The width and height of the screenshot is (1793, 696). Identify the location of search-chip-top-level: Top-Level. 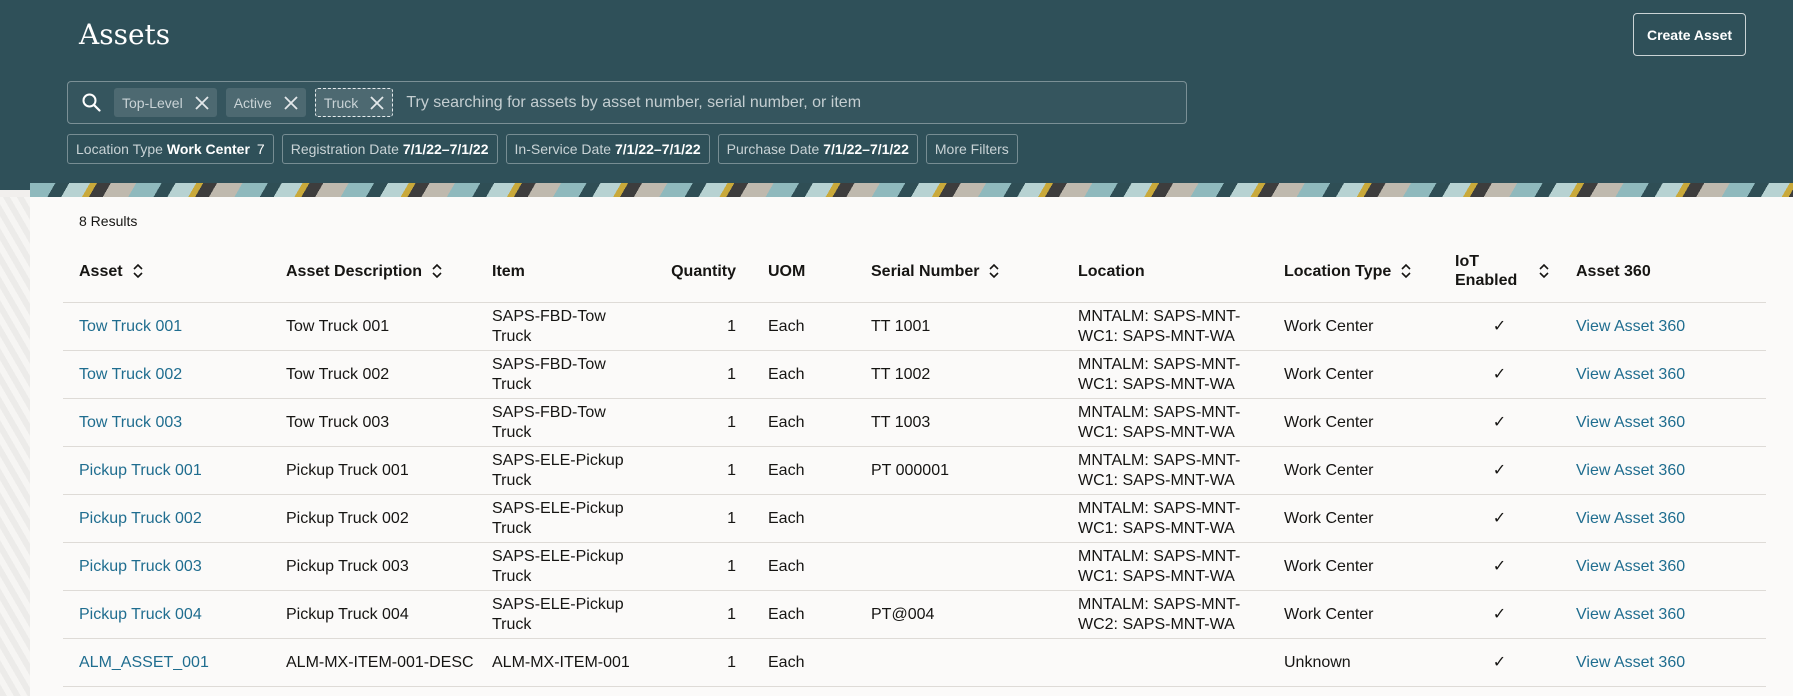
(165, 102).